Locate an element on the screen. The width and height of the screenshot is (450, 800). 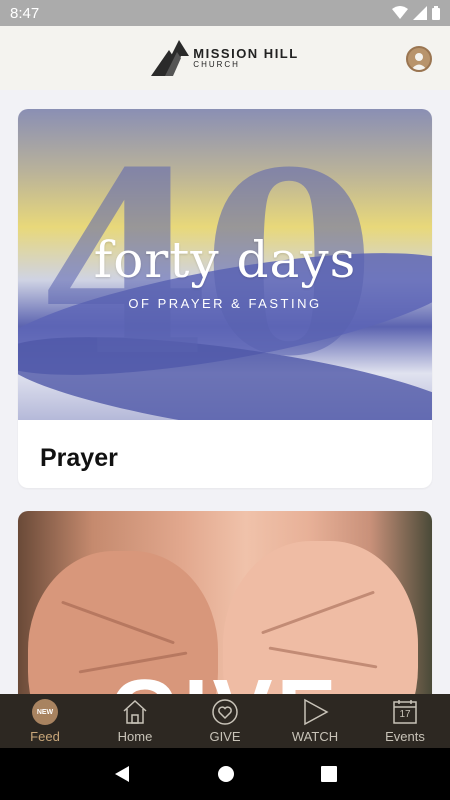
nav-item-feed: NEW Feed is located at coordinates (45, 721).